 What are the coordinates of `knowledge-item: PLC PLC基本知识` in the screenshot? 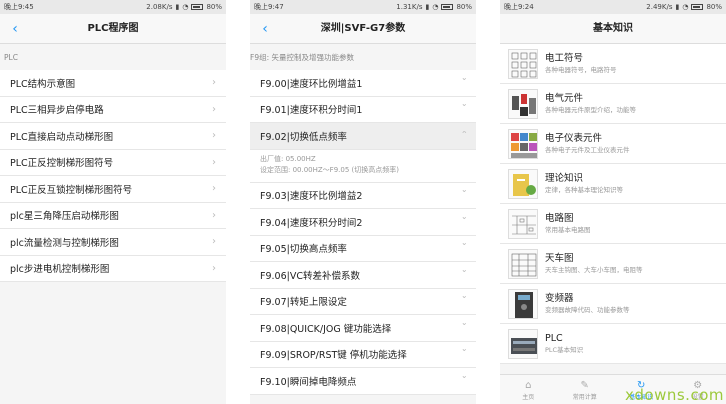 It's located at (613, 344).